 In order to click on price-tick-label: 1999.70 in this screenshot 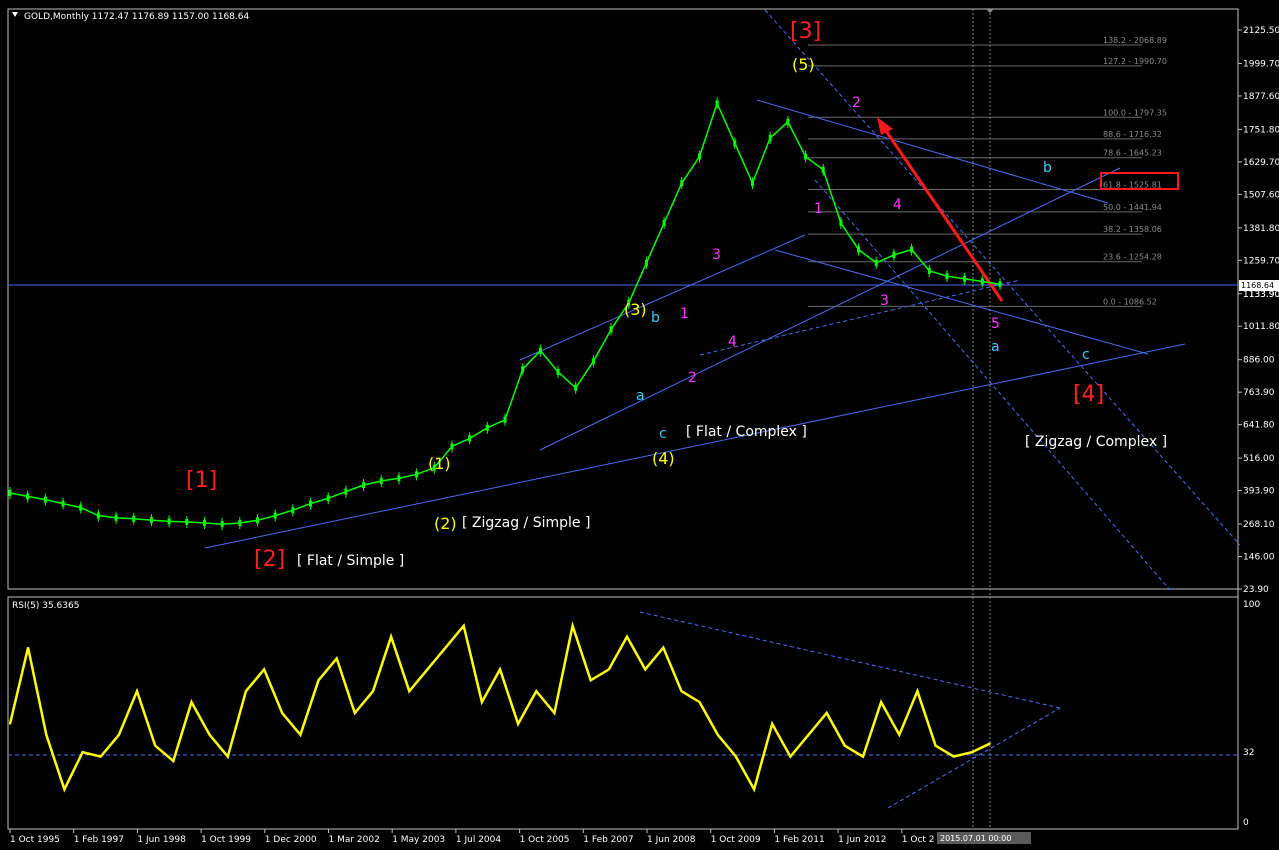, I will do `click(1261, 64)`.